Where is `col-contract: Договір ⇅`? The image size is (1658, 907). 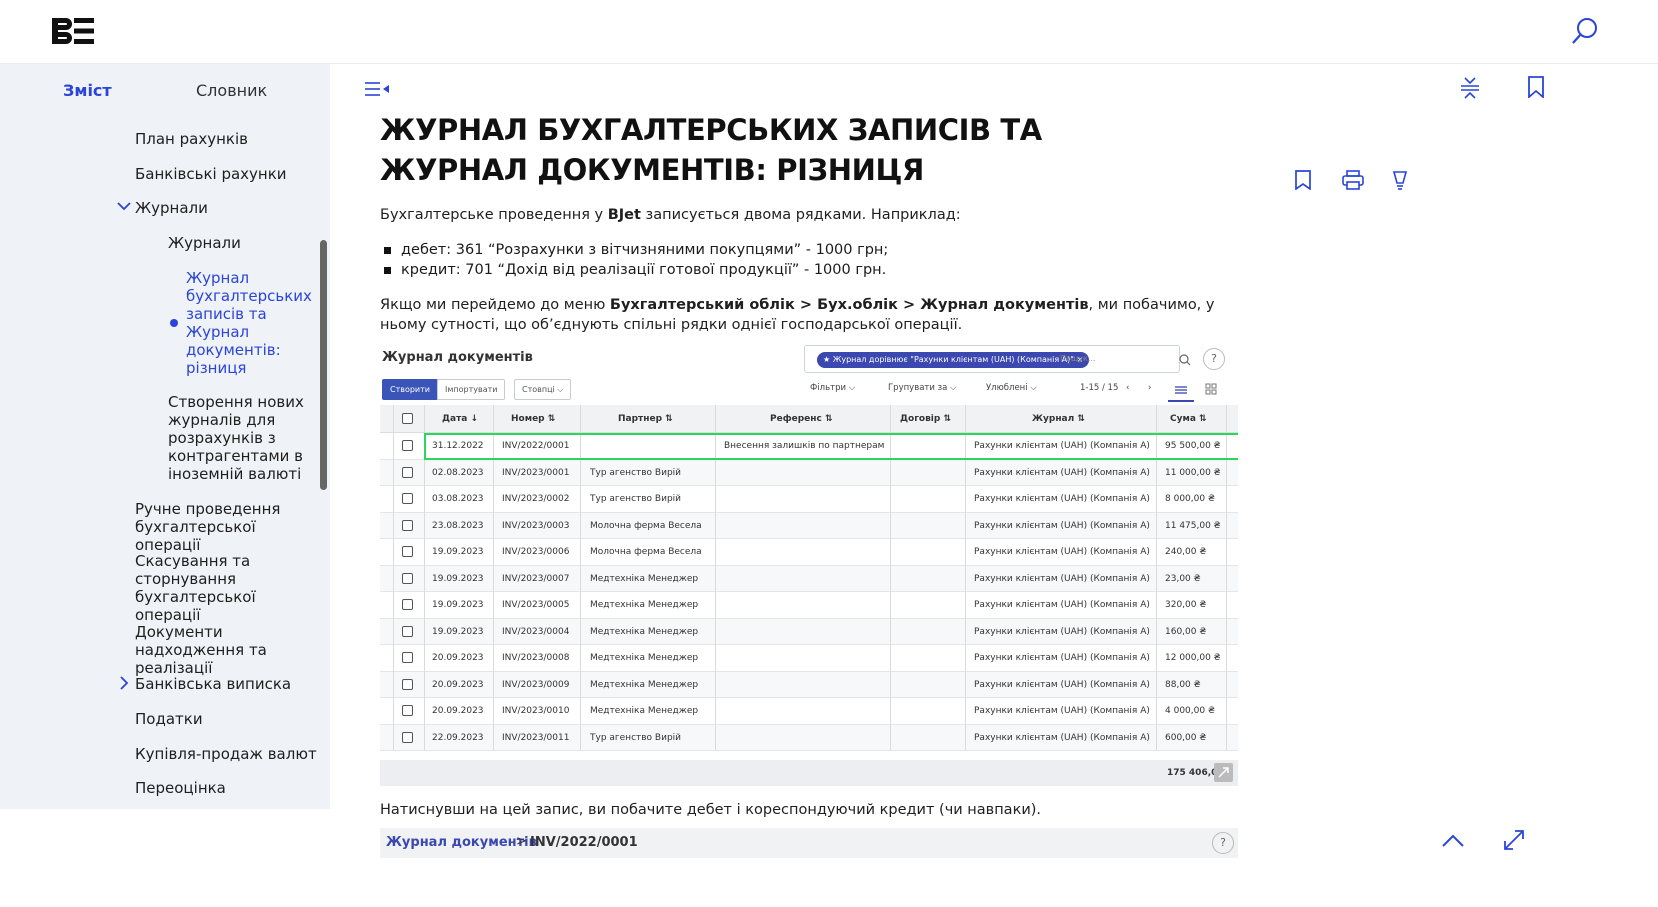
col-contract: Договір ⇅ is located at coordinates (925, 419).